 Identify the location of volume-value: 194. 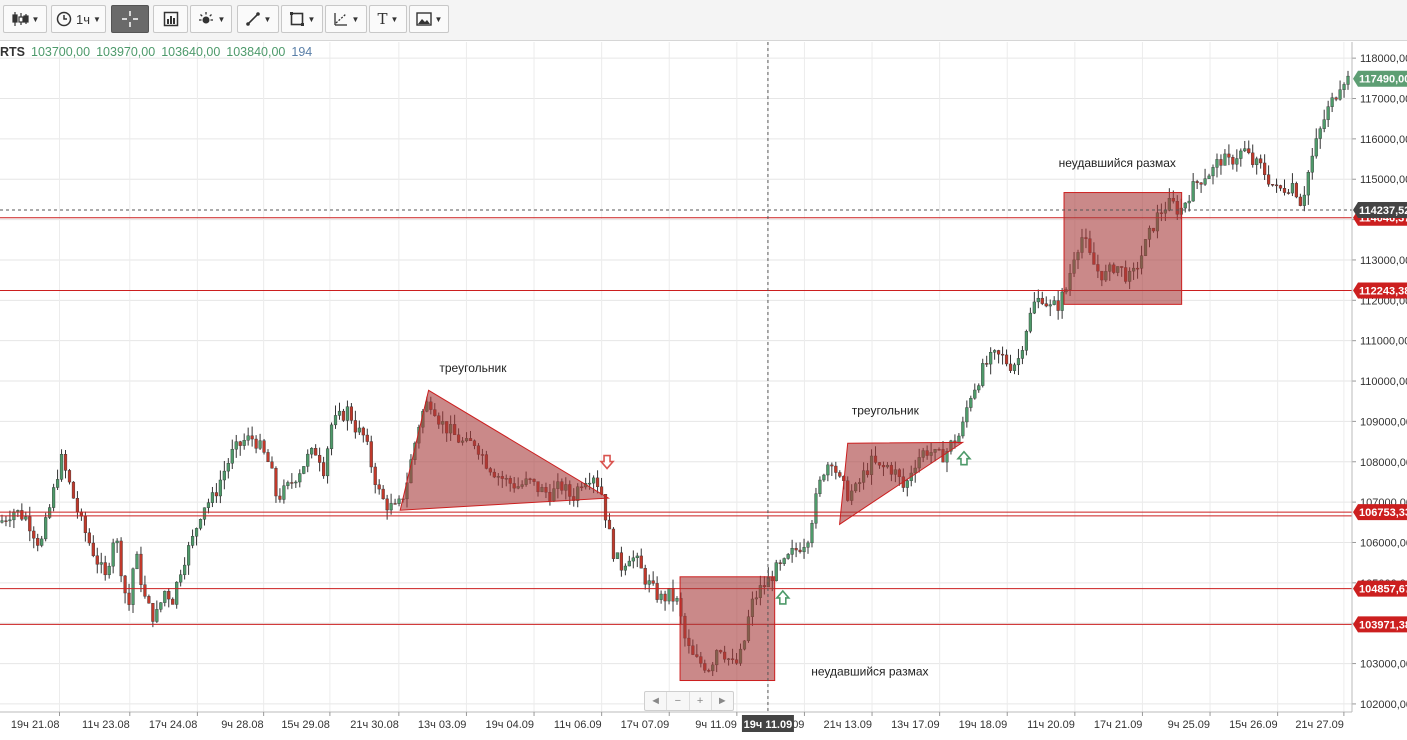
(302, 52).